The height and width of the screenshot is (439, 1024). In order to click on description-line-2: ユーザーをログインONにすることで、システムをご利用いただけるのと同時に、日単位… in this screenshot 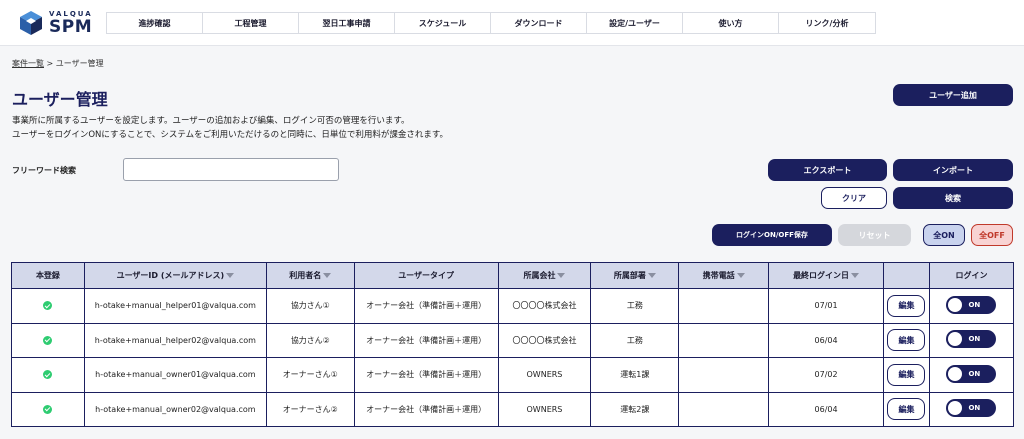, I will do `click(230, 135)`.